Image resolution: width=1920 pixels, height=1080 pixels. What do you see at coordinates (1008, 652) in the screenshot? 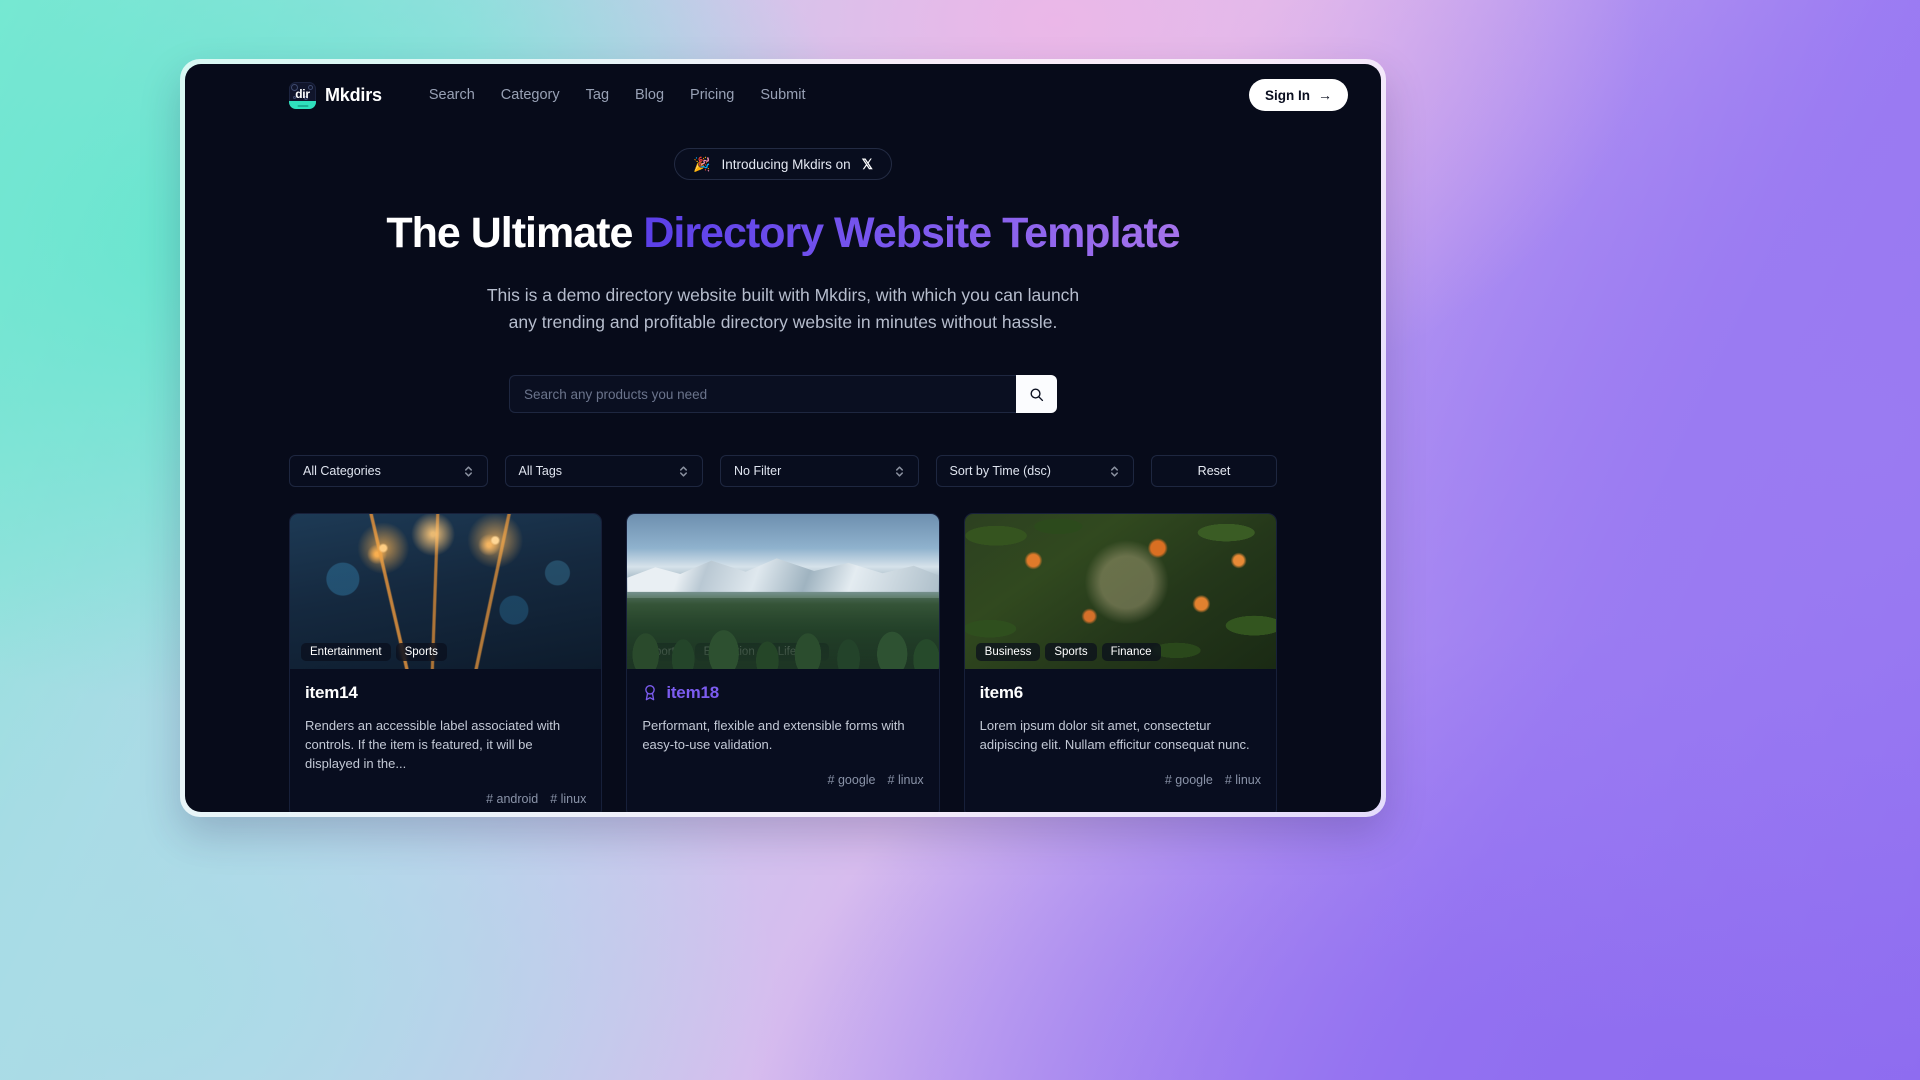
I see `category-badge: Business` at bounding box center [1008, 652].